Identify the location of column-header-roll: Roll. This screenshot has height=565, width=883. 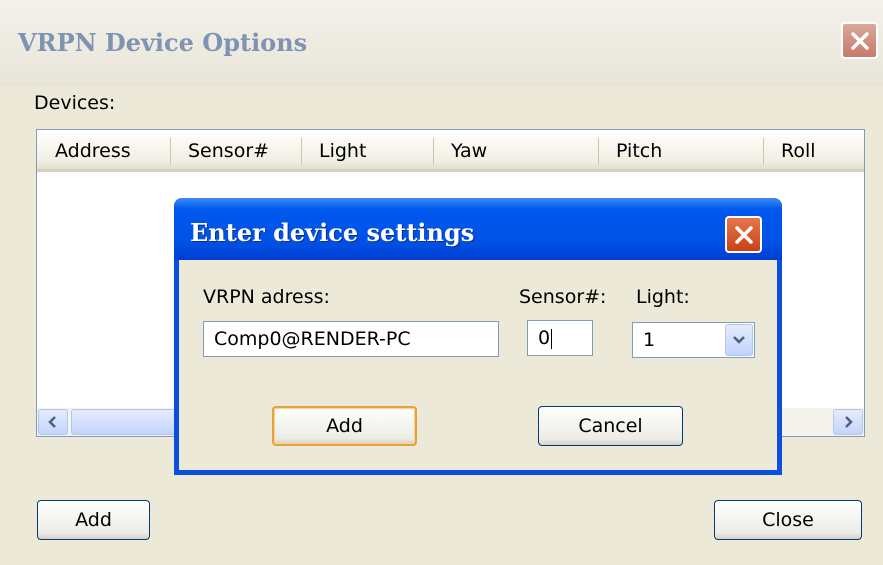
(813, 151).